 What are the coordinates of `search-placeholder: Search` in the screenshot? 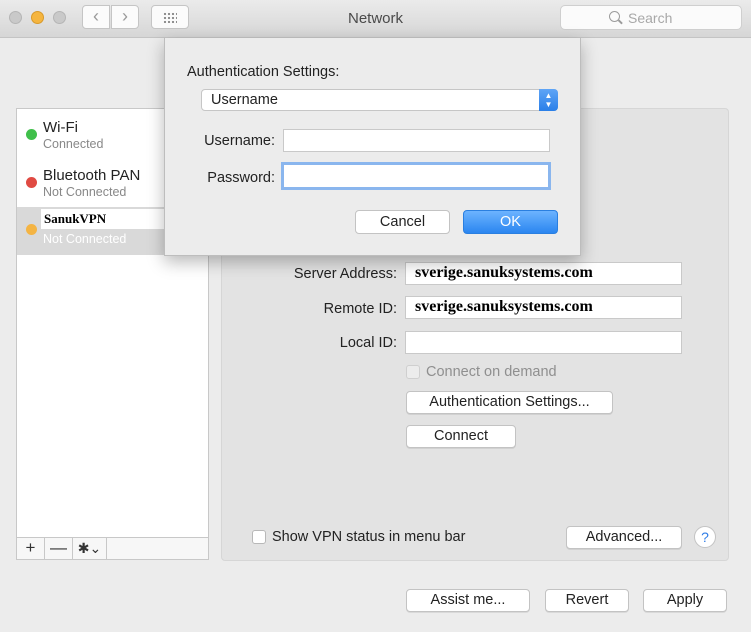 It's located at (650, 18).